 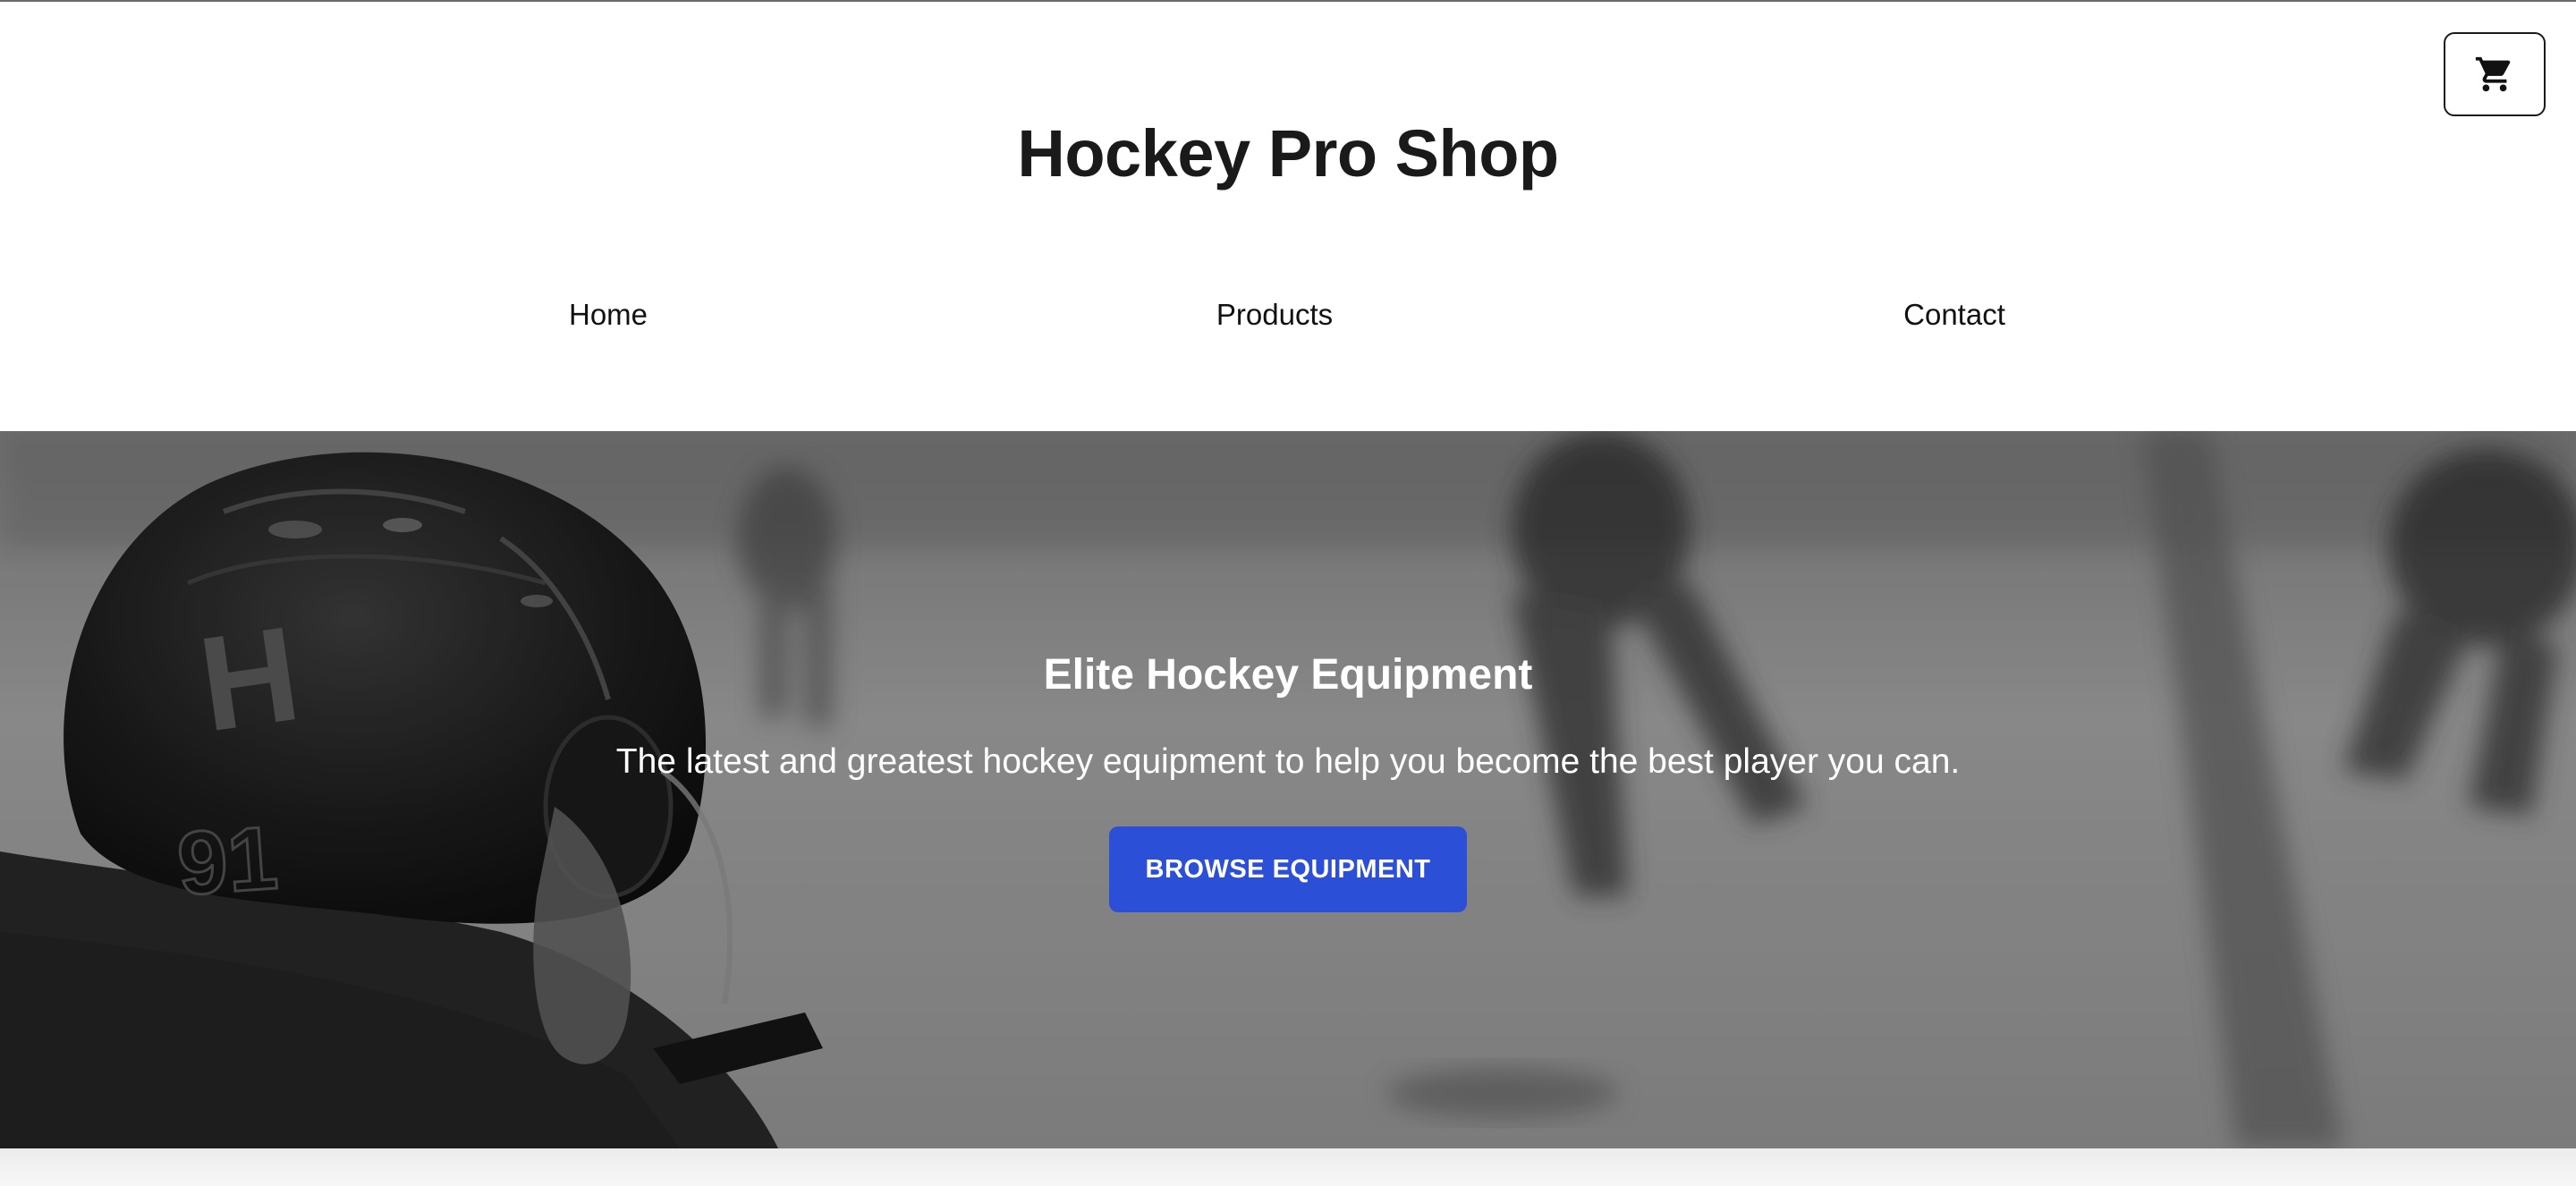 What do you see at coordinates (1288, 1167) in the screenshot?
I see `bottom-section-edge` at bounding box center [1288, 1167].